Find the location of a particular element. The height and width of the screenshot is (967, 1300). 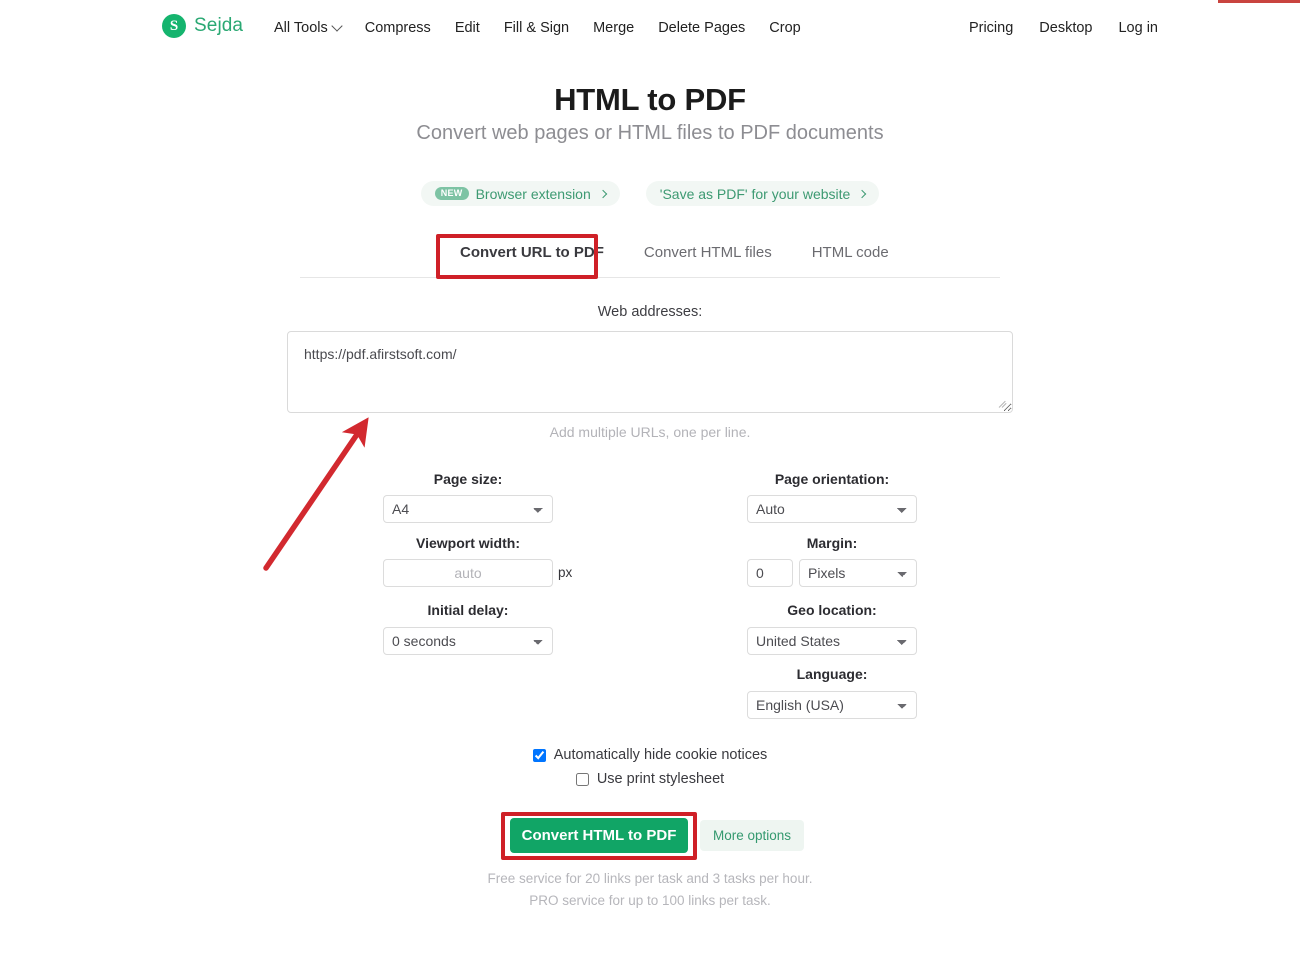

web-addresses-hint: Add multiple URLs, one per line. is located at coordinates (650, 432).